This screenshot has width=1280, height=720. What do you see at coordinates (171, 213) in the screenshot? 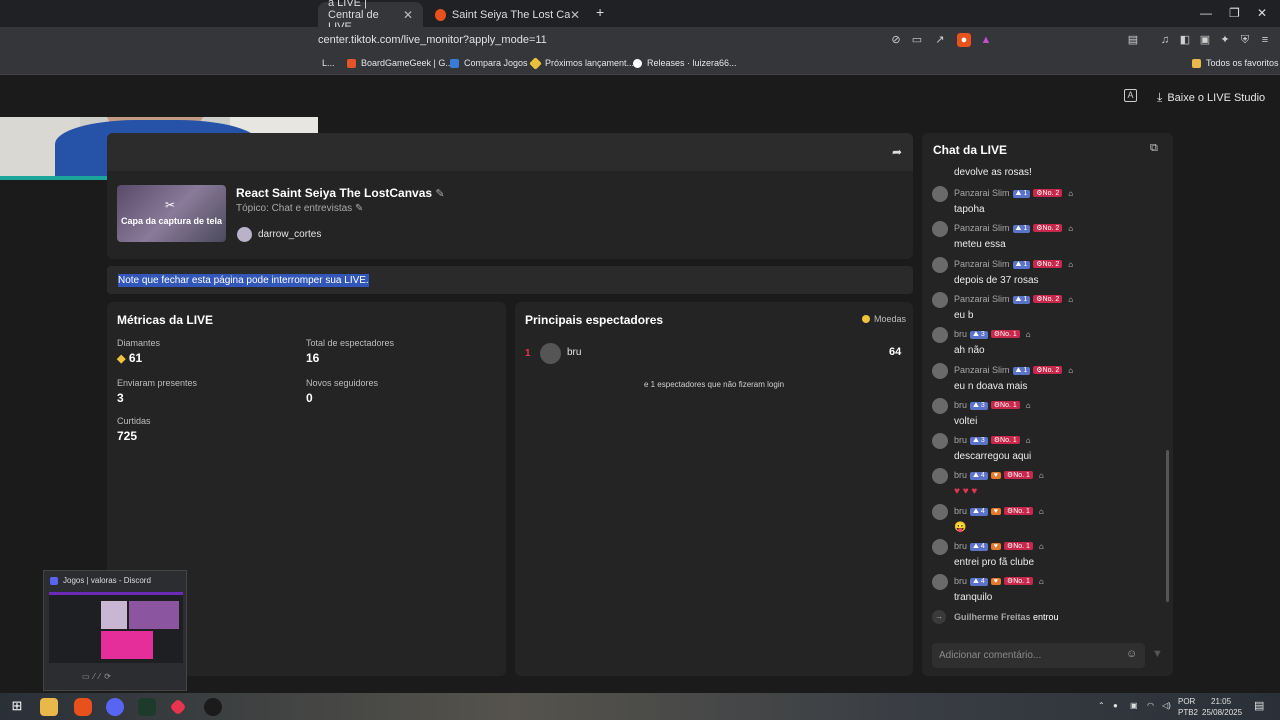
I see `cover-button: ✂ Capa da captura de tela` at bounding box center [171, 213].